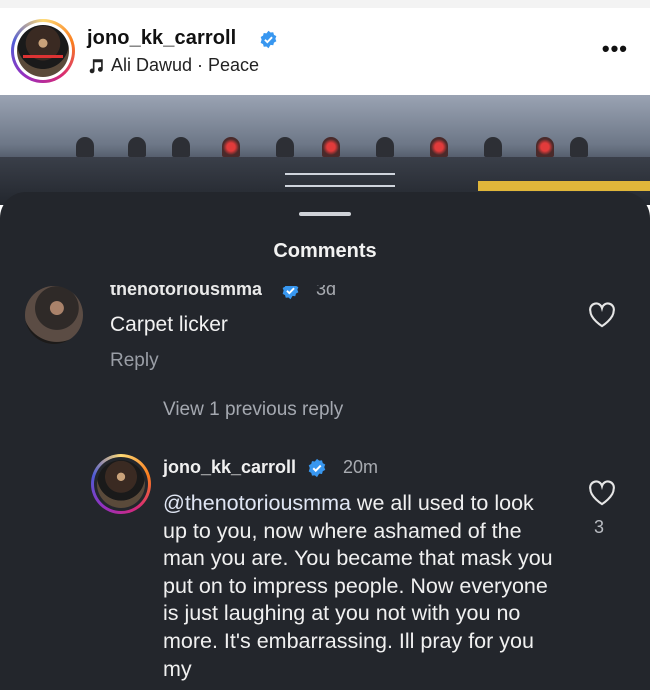 The width and height of the screenshot is (650, 690). Describe the element at coordinates (161, 38) in the screenshot. I see `post-username: jono_kk_carroll` at that location.